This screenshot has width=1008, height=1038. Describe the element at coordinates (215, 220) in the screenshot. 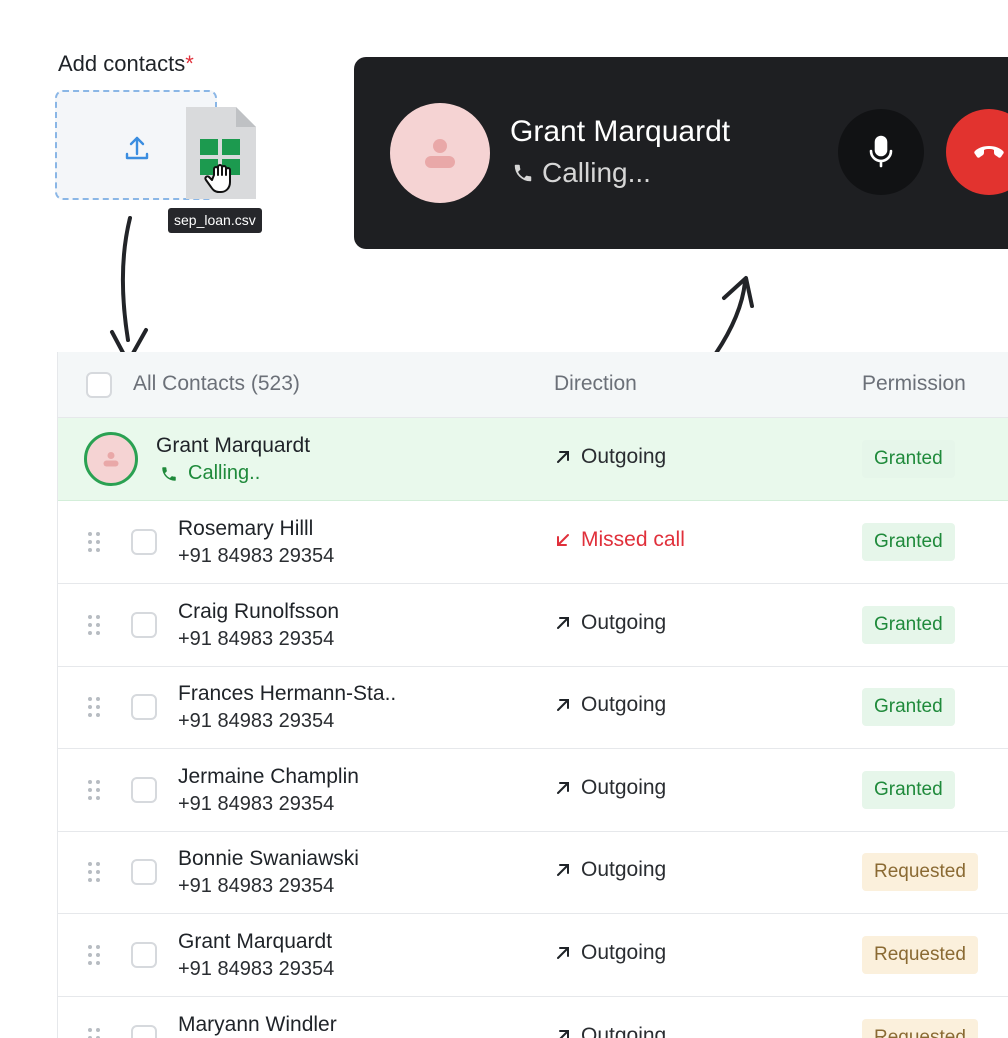

I see `file-name-tooltip: sep_loan.csv` at that location.